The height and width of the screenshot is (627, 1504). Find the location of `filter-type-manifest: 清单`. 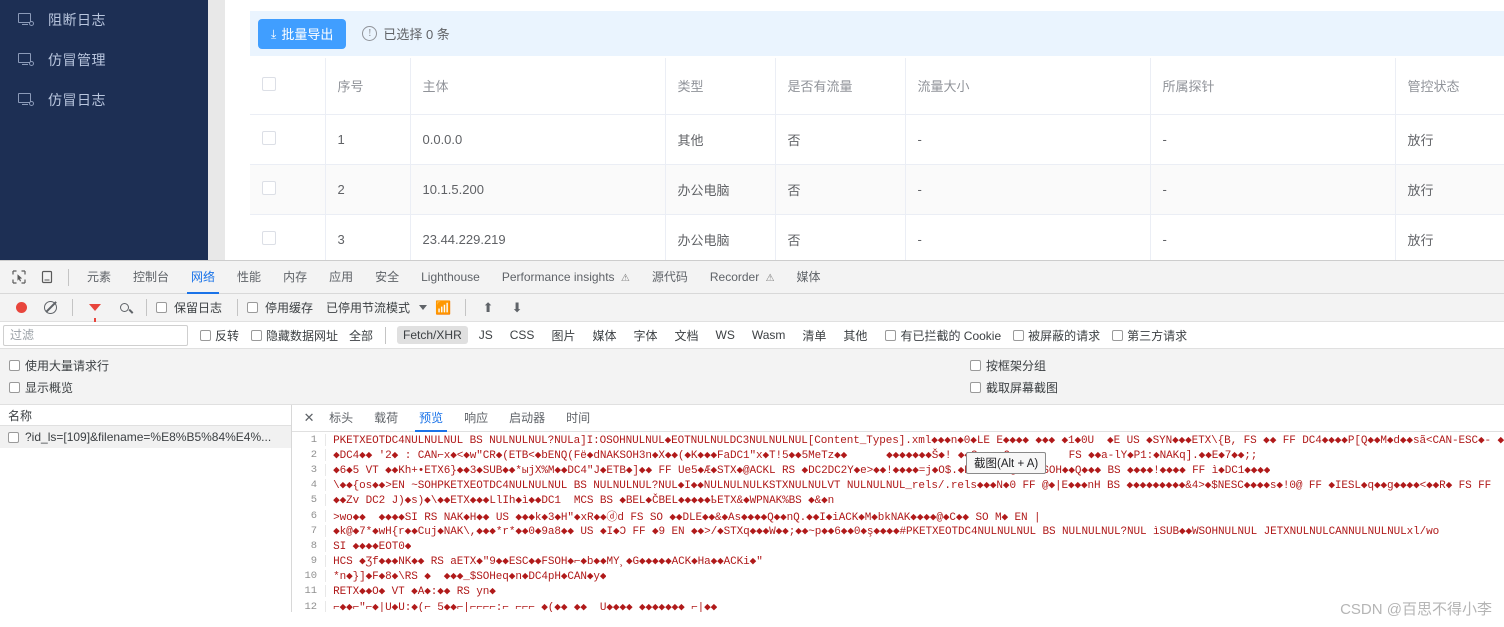

filter-type-manifest: 清单 is located at coordinates (814, 335).